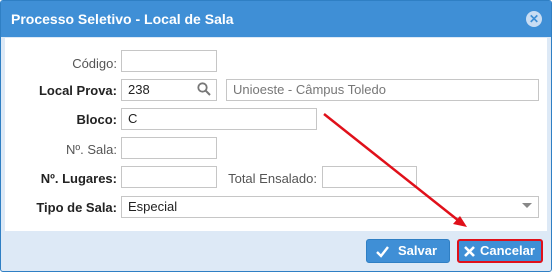  I want to click on close-icon: ✕, so click(534, 19).